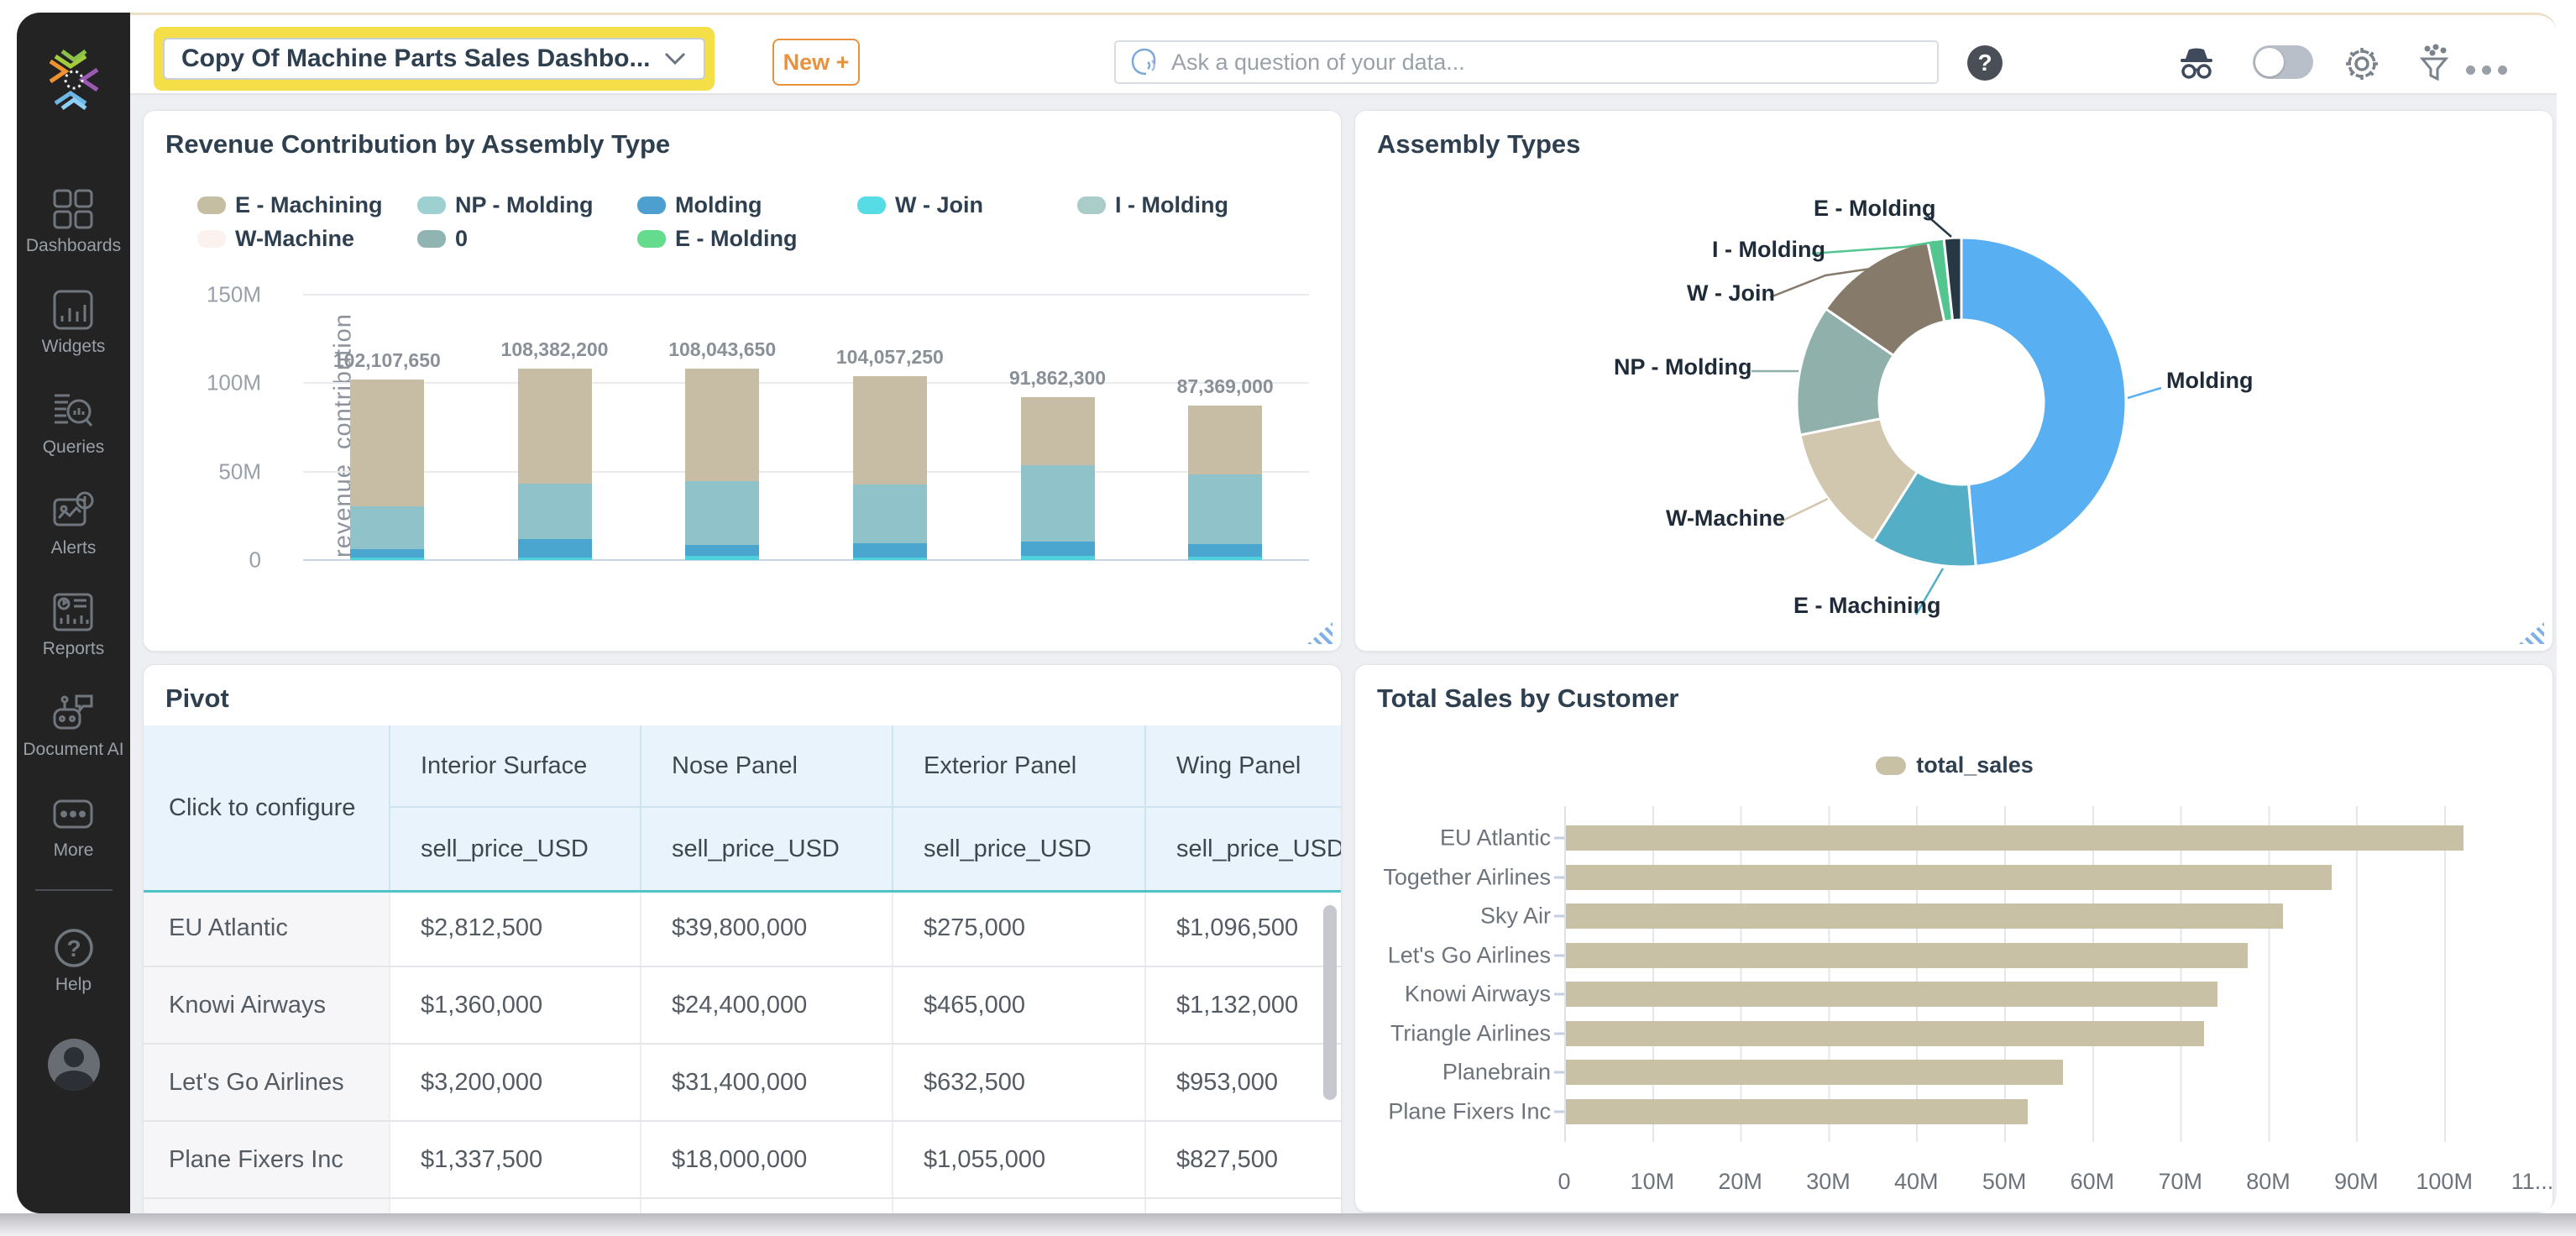 Image resolution: width=2576 pixels, height=1236 pixels. Describe the element at coordinates (767, 928) in the screenshot. I see `pivot-cell: $39,800,000` at that location.